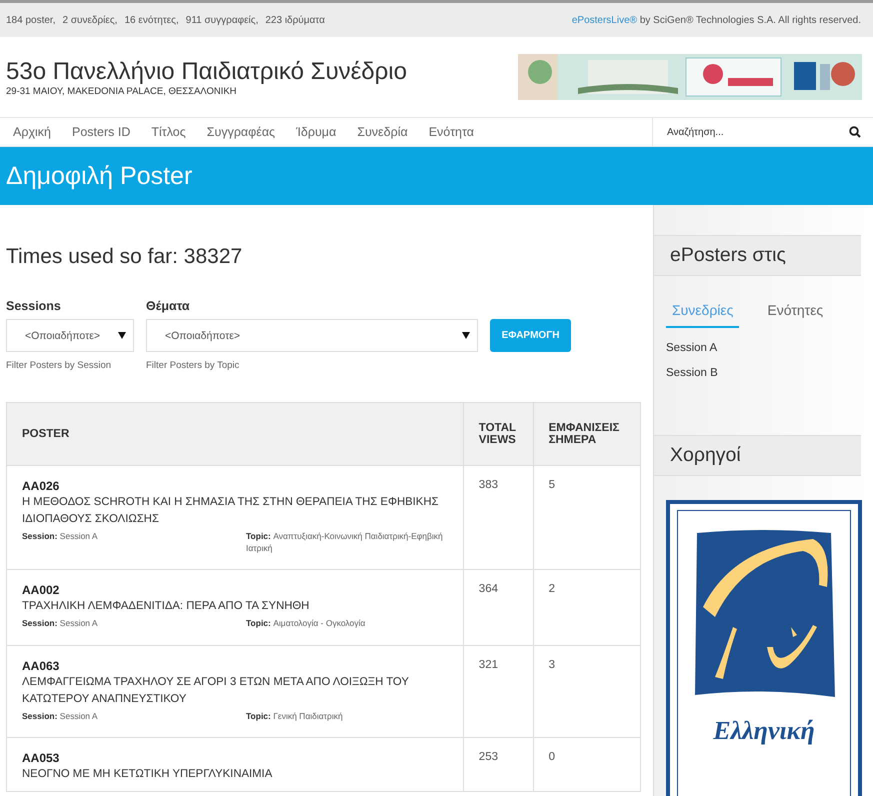 This screenshot has height=796, width=873. I want to click on column-header: TOTAL VIEWS, so click(497, 434).